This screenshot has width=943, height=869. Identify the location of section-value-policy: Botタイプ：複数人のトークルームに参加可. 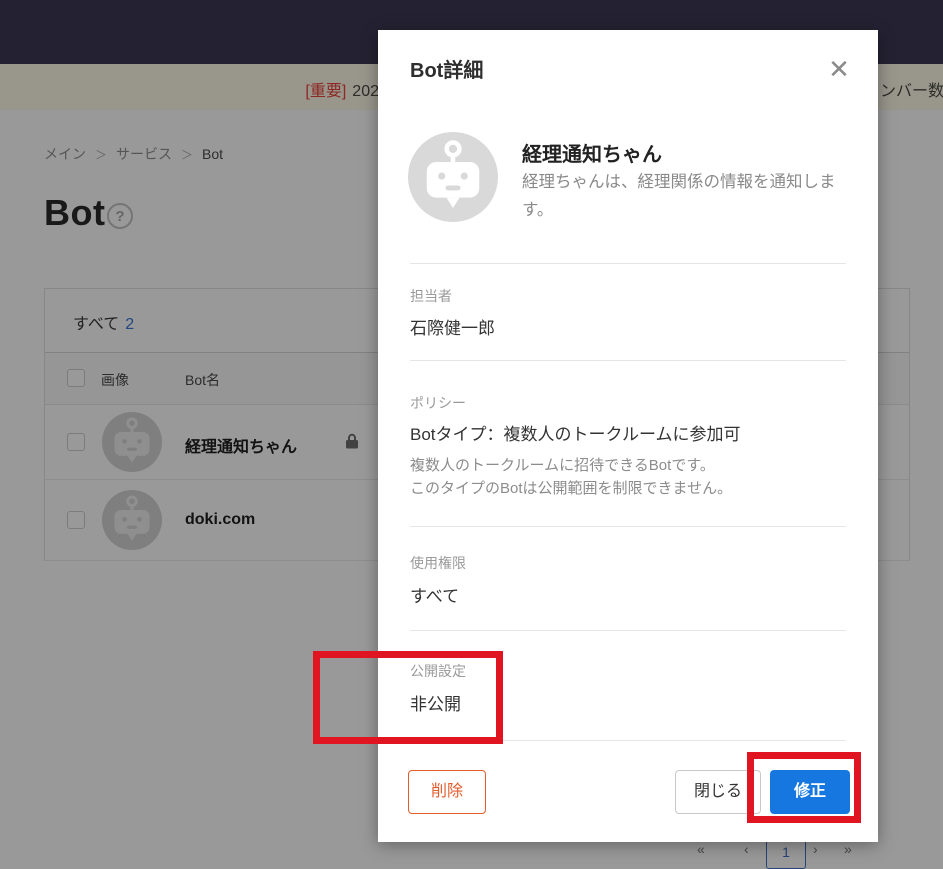
(575, 434).